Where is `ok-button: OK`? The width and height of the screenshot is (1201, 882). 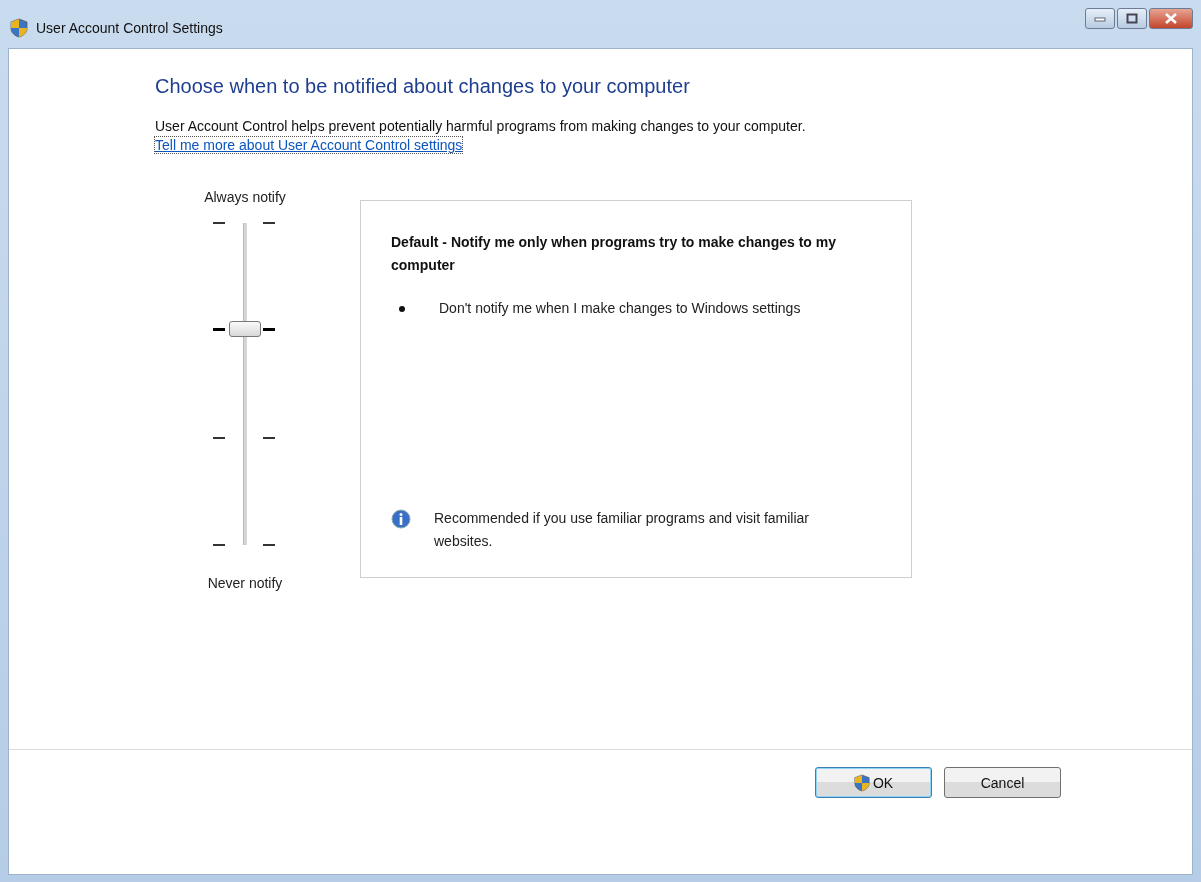
ok-button: OK is located at coordinates (873, 782).